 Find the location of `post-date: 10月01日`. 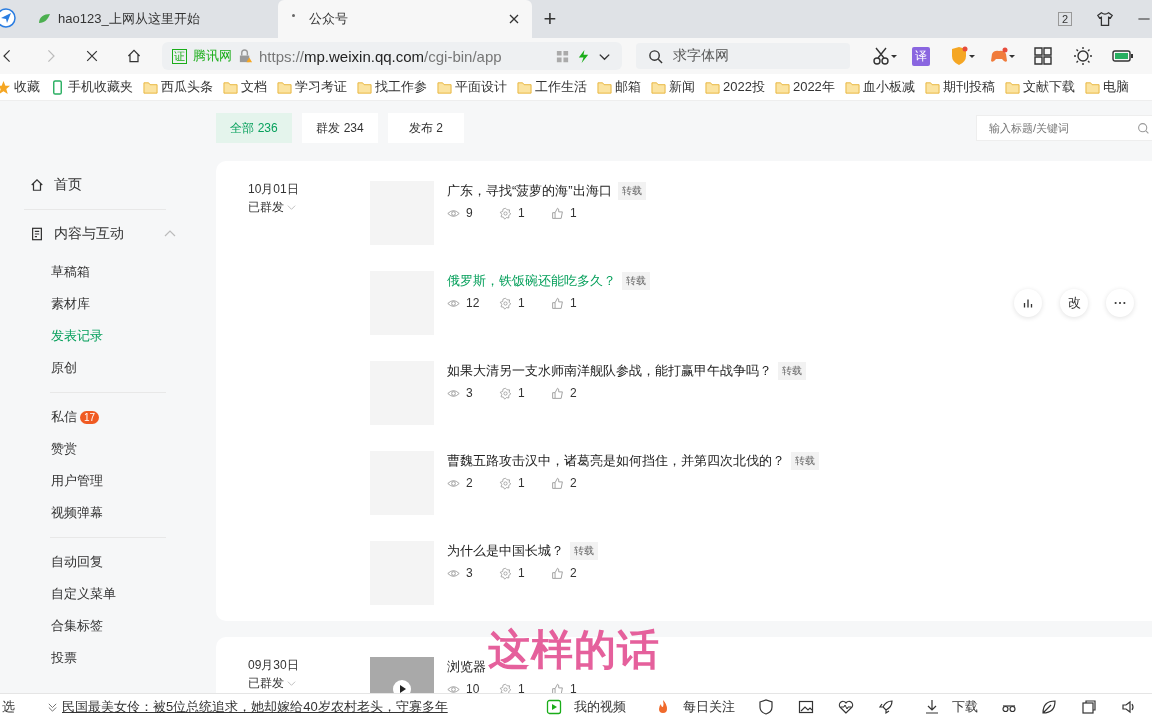

post-date: 10月01日 is located at coordinates (274, 189).